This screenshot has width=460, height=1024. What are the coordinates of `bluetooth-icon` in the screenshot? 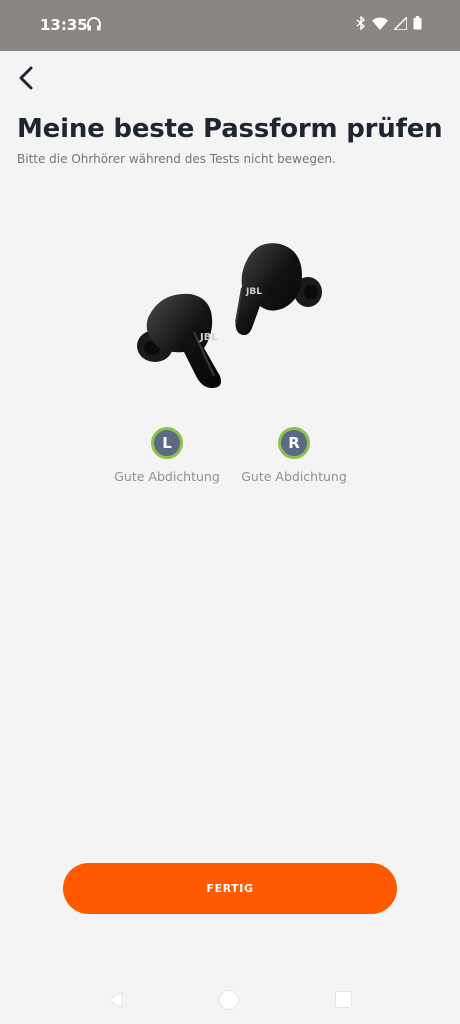 It's located at (361, 23).